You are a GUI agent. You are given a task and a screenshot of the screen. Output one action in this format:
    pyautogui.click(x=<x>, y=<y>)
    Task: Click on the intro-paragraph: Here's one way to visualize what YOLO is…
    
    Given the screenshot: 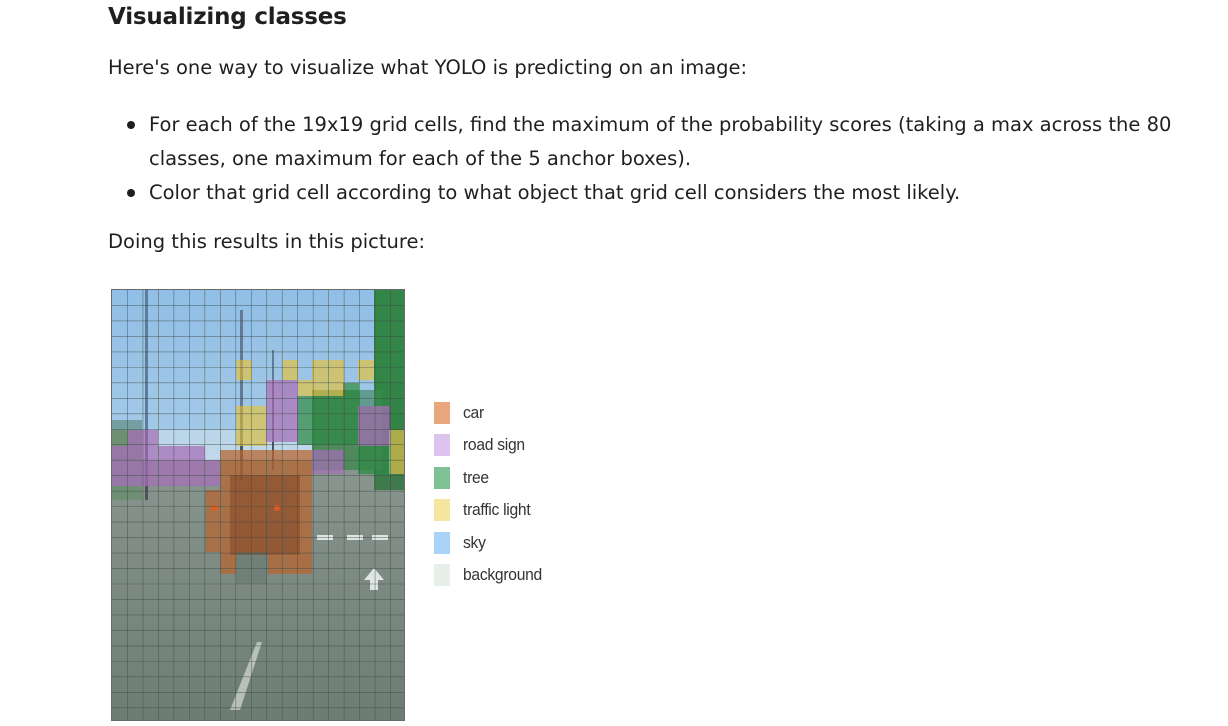 What is the action you would take?
    pyautogui.click(x=428, y=67)
    